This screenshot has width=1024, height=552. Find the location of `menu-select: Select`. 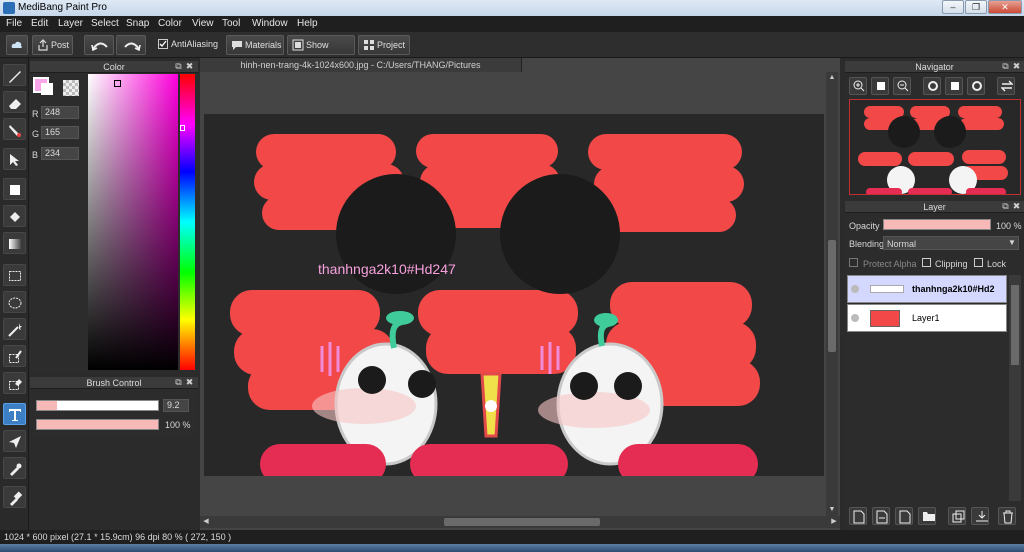

menu-select: Select is located at coordinates (105, 23).